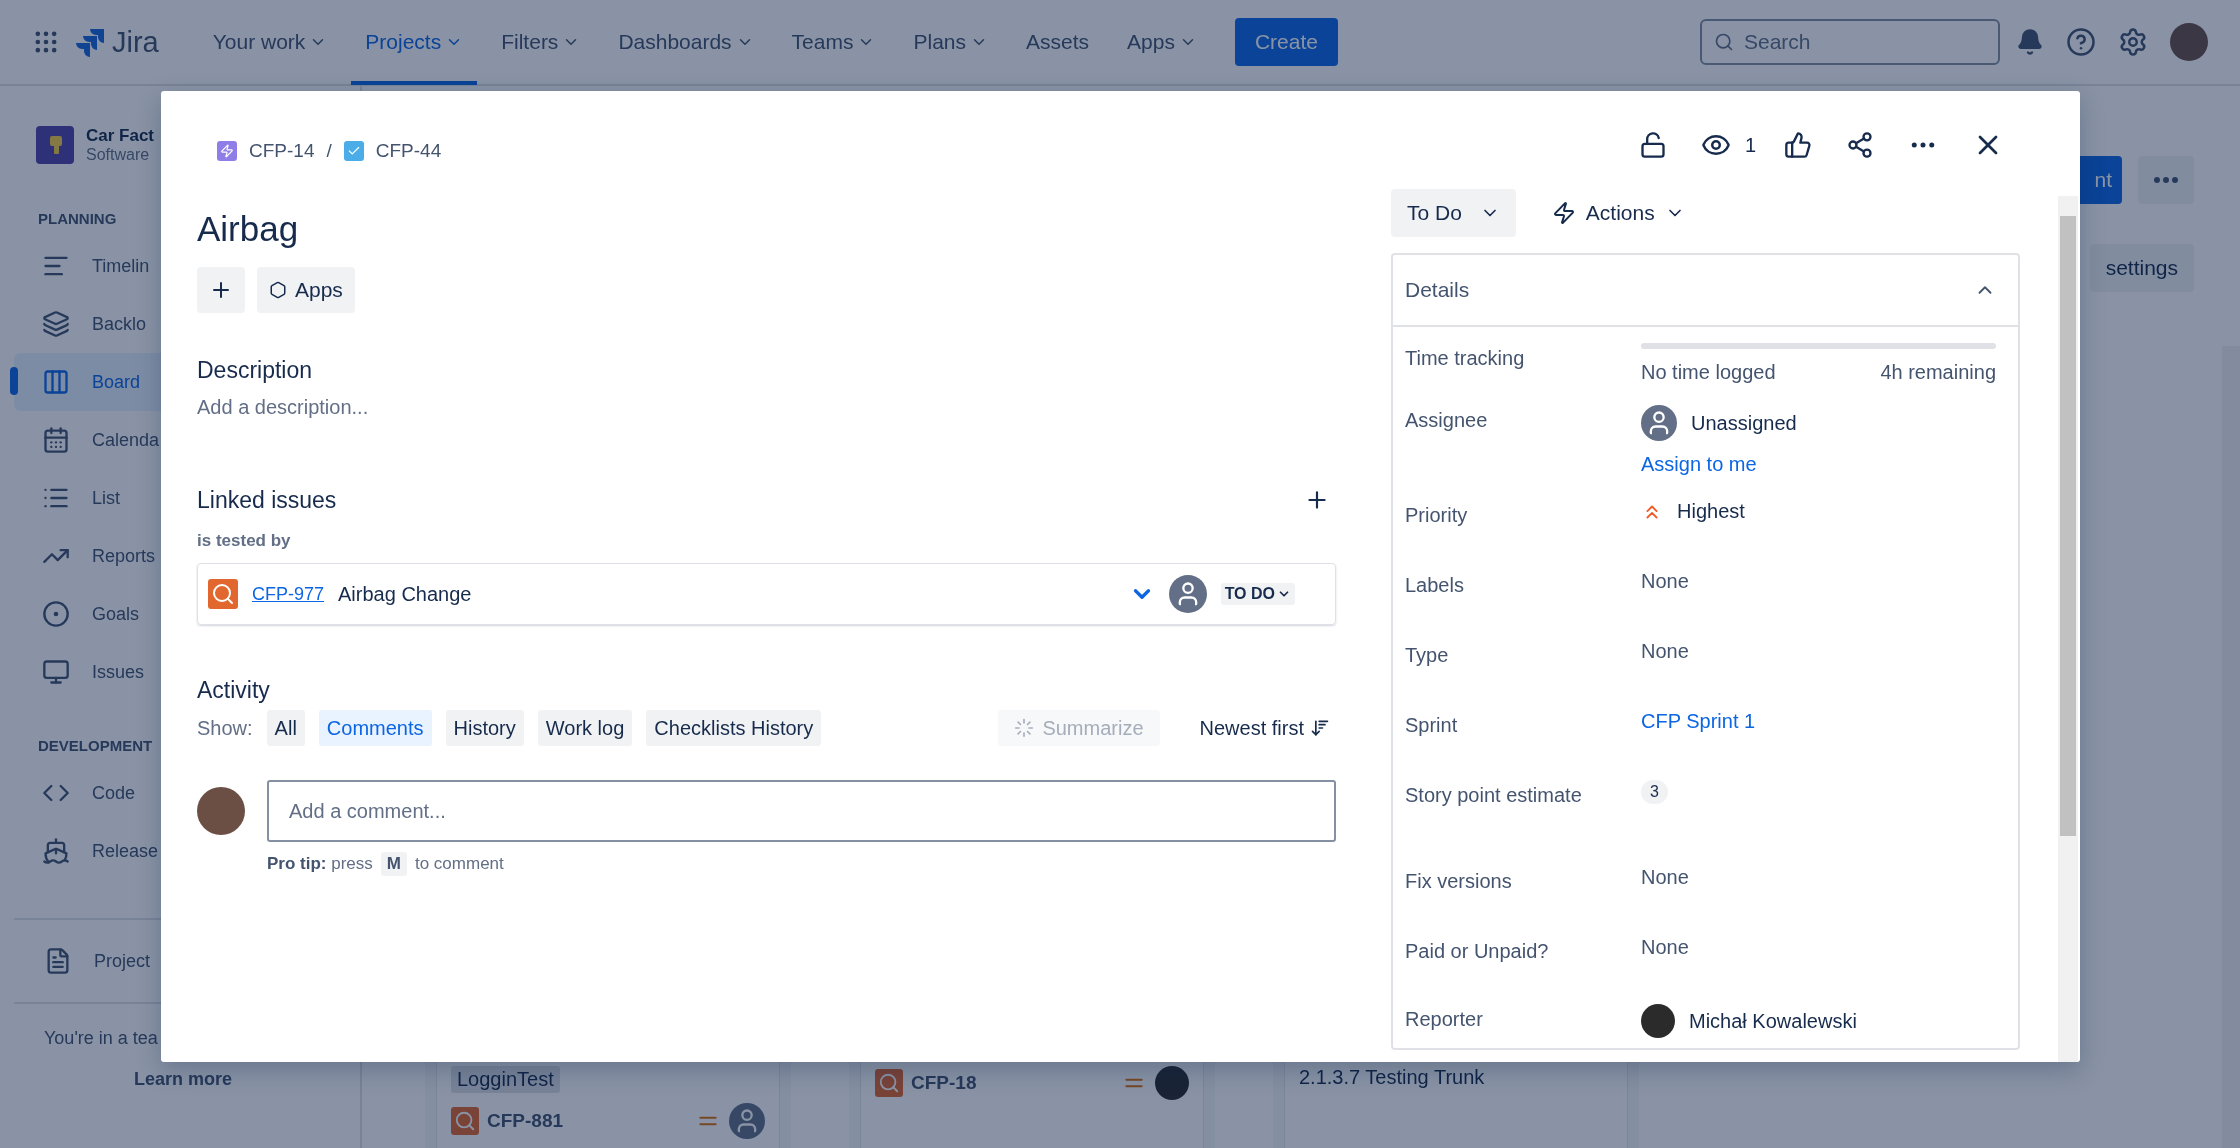 The width and height of the screenshot is (2240, 1148). I want to click on field-label: Assignee, so click(1447, 420).